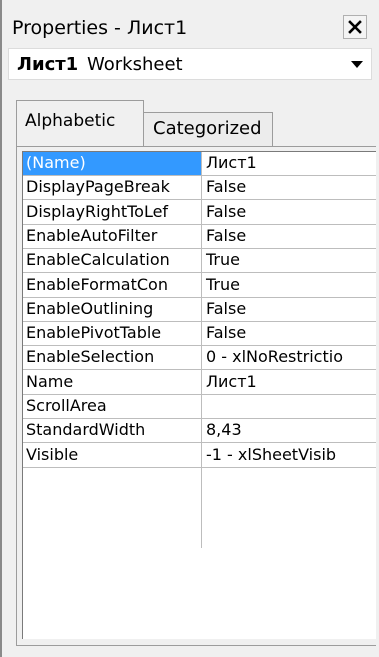 This screenshot has height=657, width=379. I want to click on property-row: EnableFormatCon True, so click(199, 285).